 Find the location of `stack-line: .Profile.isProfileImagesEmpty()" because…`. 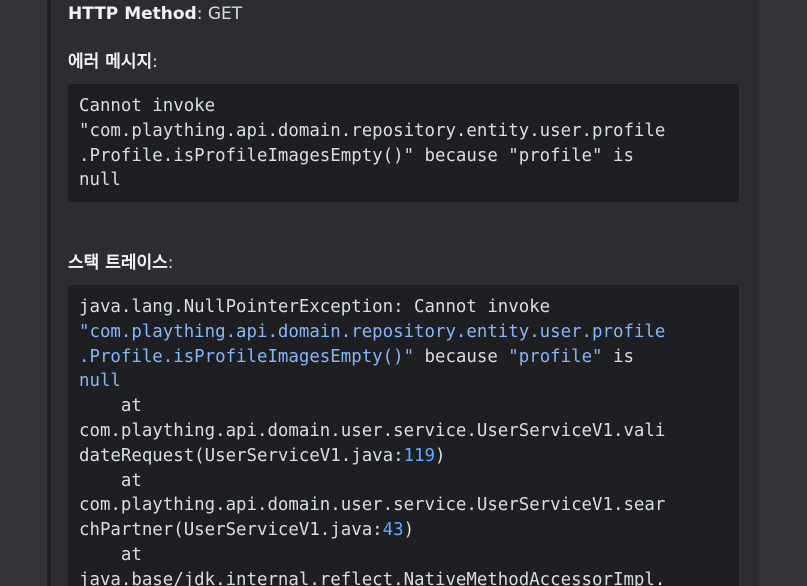

stack-line: .Profile.isProfileImagesEmpty()" because… is located at coordinates (403, 357).